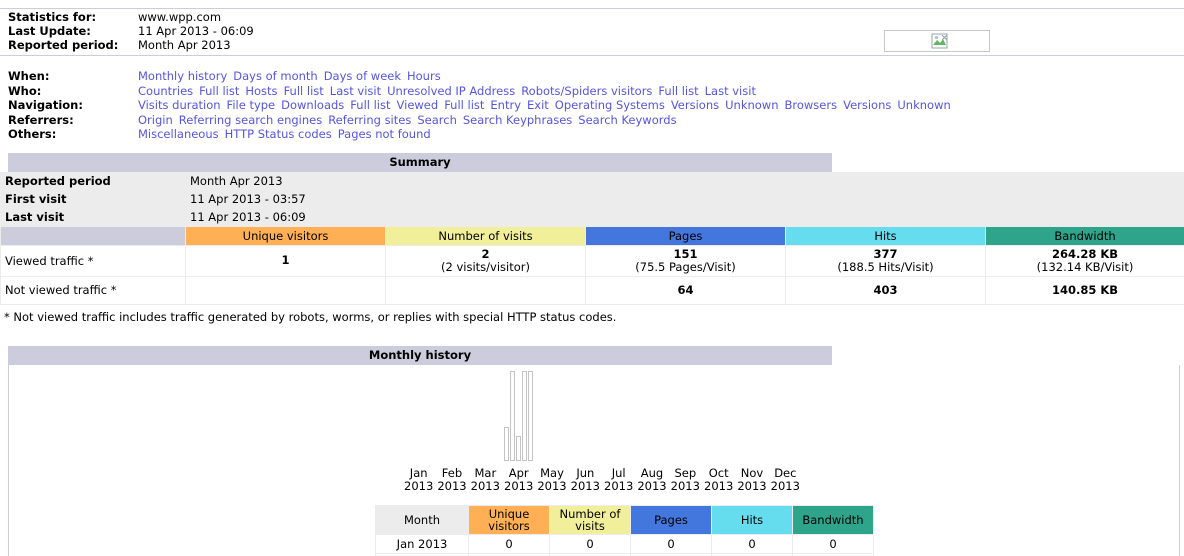 The height and width of the screenshot is (556, 1184). What do you see at coordinates (93, 217) in the screenshot?
I see `summary-meta-label-last-visit: Last visit` at bounding box center [93, 217].